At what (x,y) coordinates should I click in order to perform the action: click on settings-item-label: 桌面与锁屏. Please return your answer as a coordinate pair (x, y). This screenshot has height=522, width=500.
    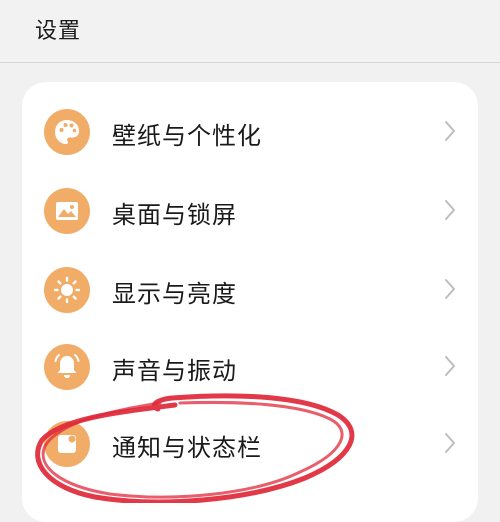
    Looking at the image, I should click on (174, 215).